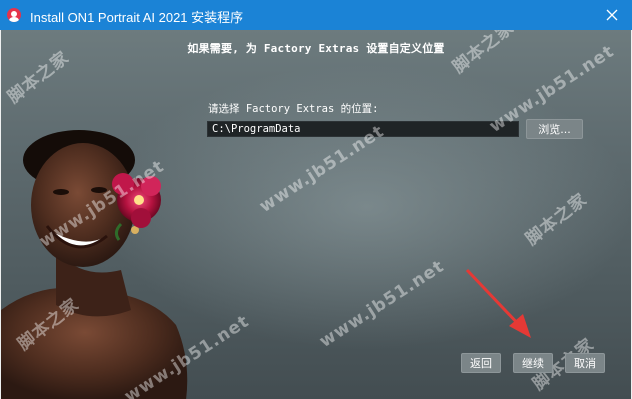 This screenshot has height=399, width=632. What do you see at coordinates (557, 219) in the screenshot?
I see `watermark-text: 脚本之家` at bounding box center [557, 219].